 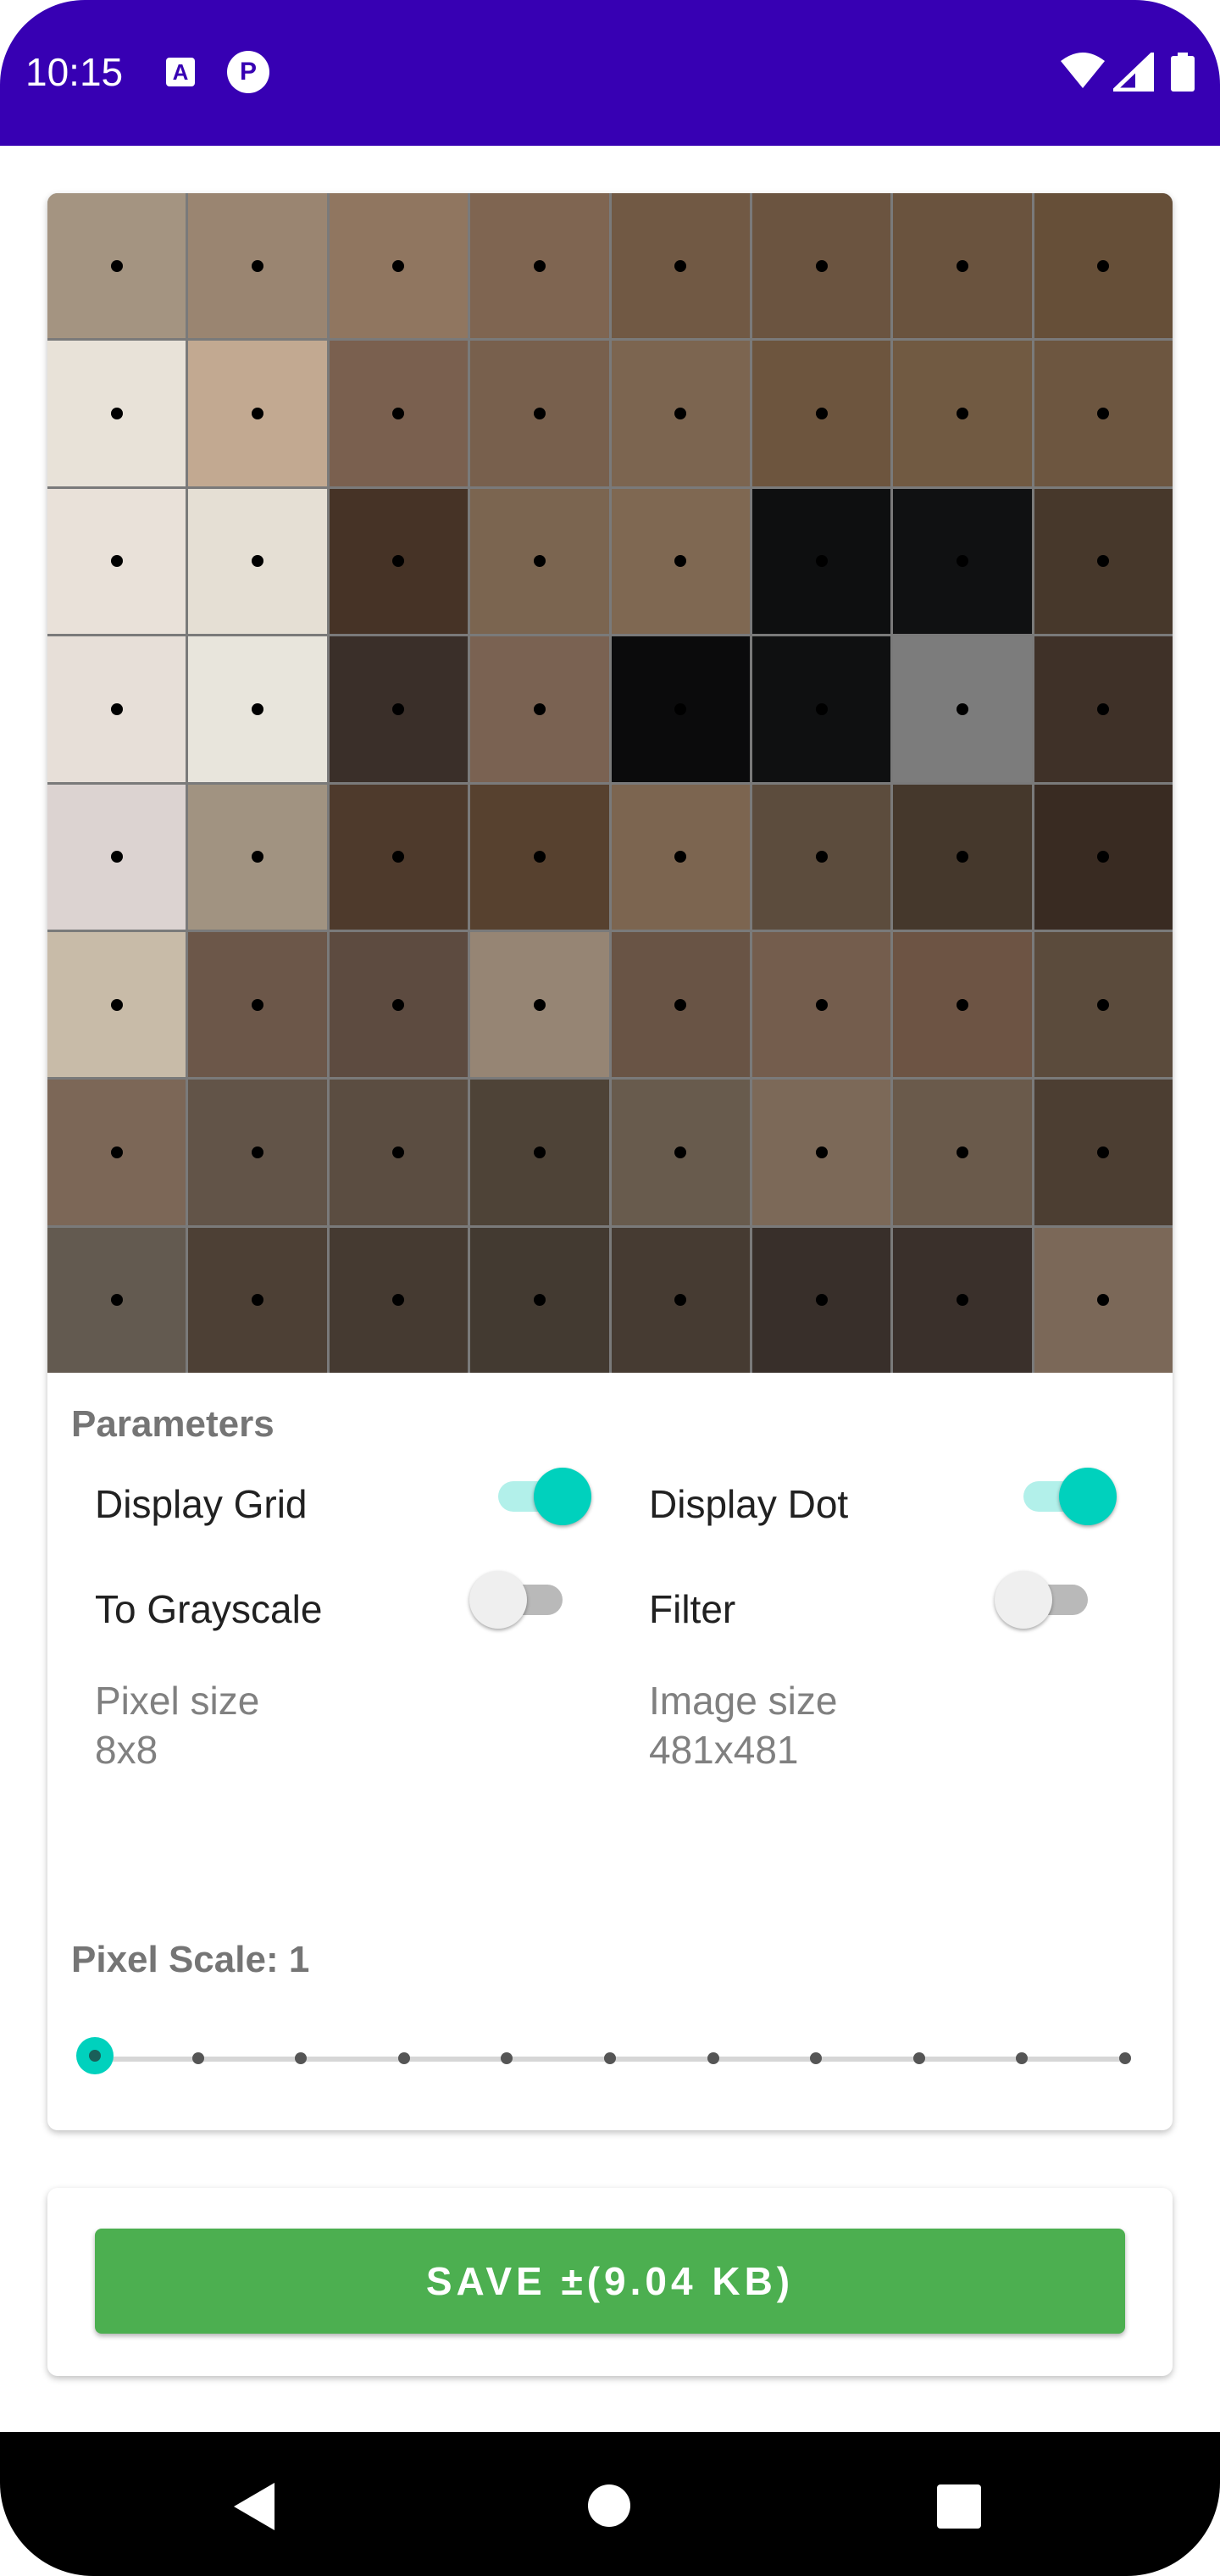 I want to click on display-dot-switch, so click(x=1066, y=1496).